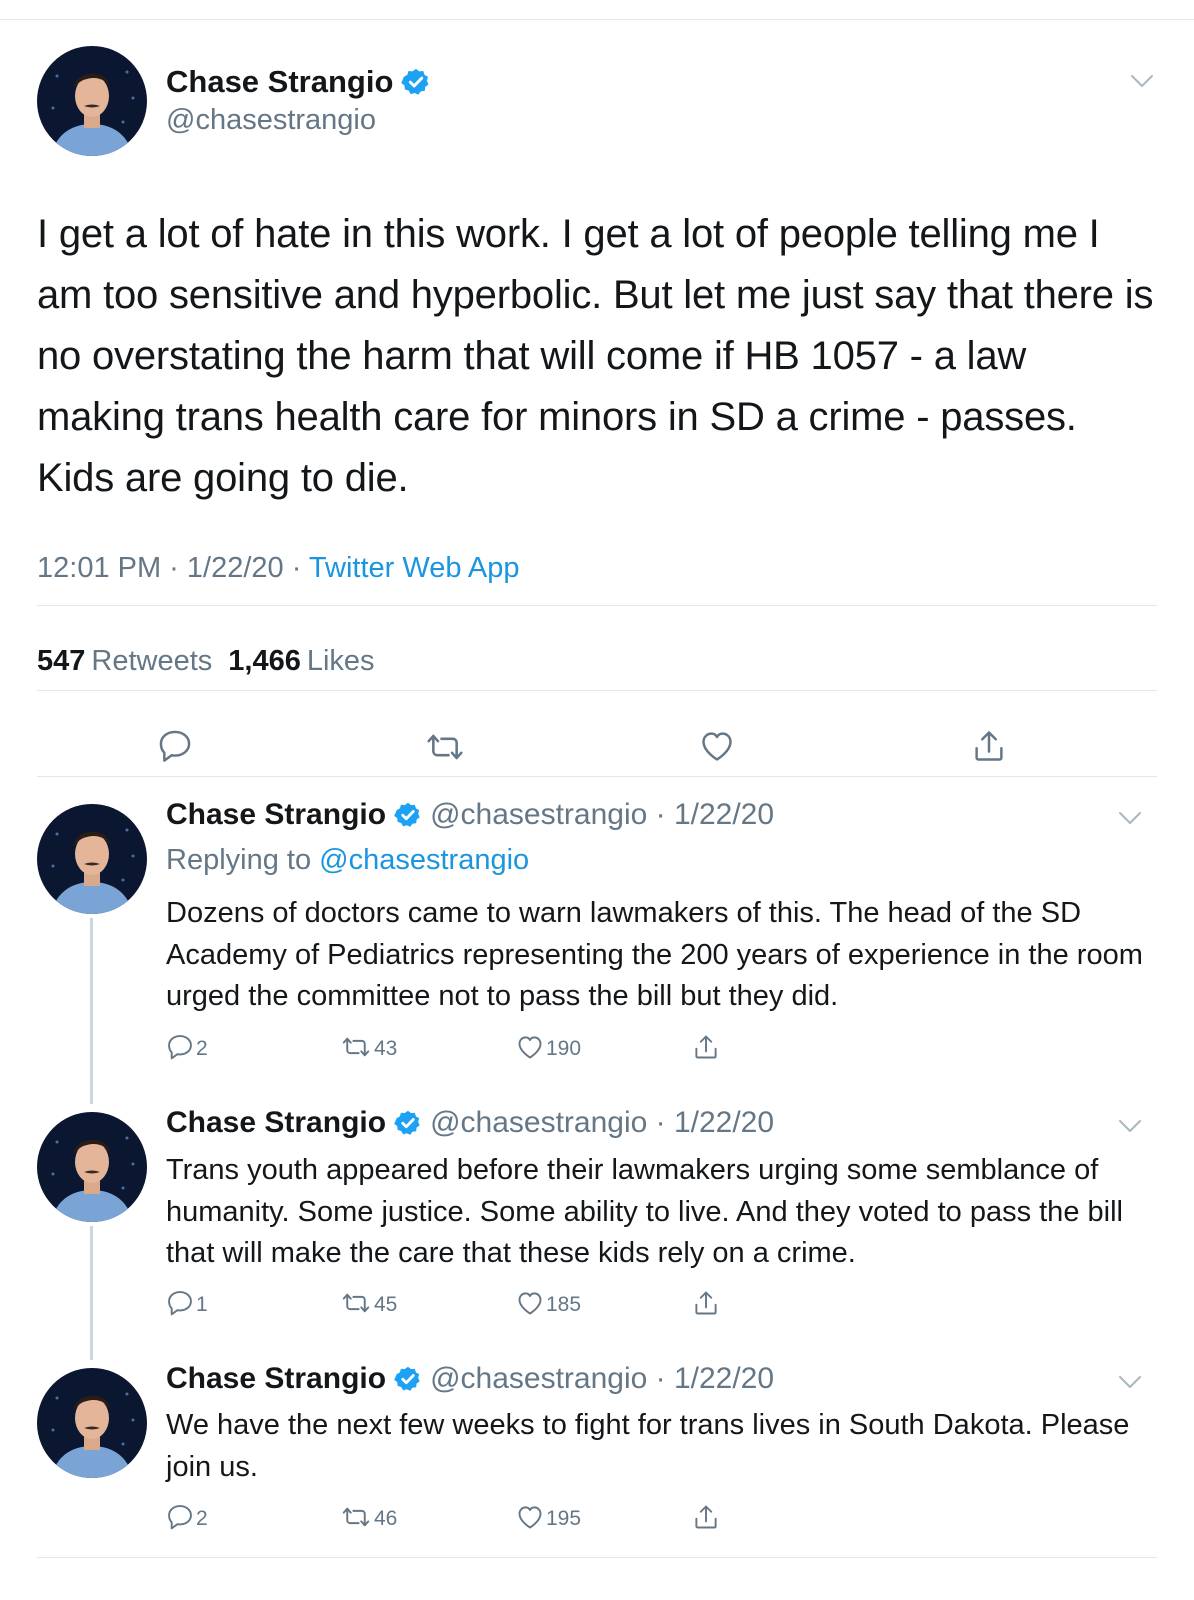 This screenshot has height=1600, width=1194. I want to click on like-action: 195, so click(548, 1517).